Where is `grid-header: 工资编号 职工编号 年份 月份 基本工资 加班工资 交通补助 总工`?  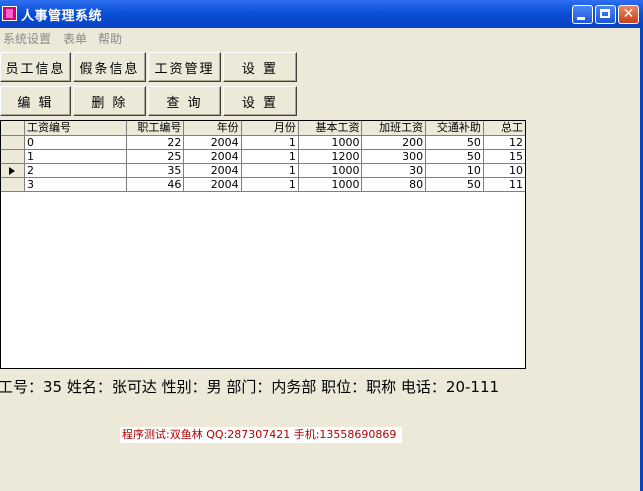 grid-header: 工资编号 职工编号 年份 月份 基本工资 加班工资 交通补助 总工 is located at coordinates (263, 128).